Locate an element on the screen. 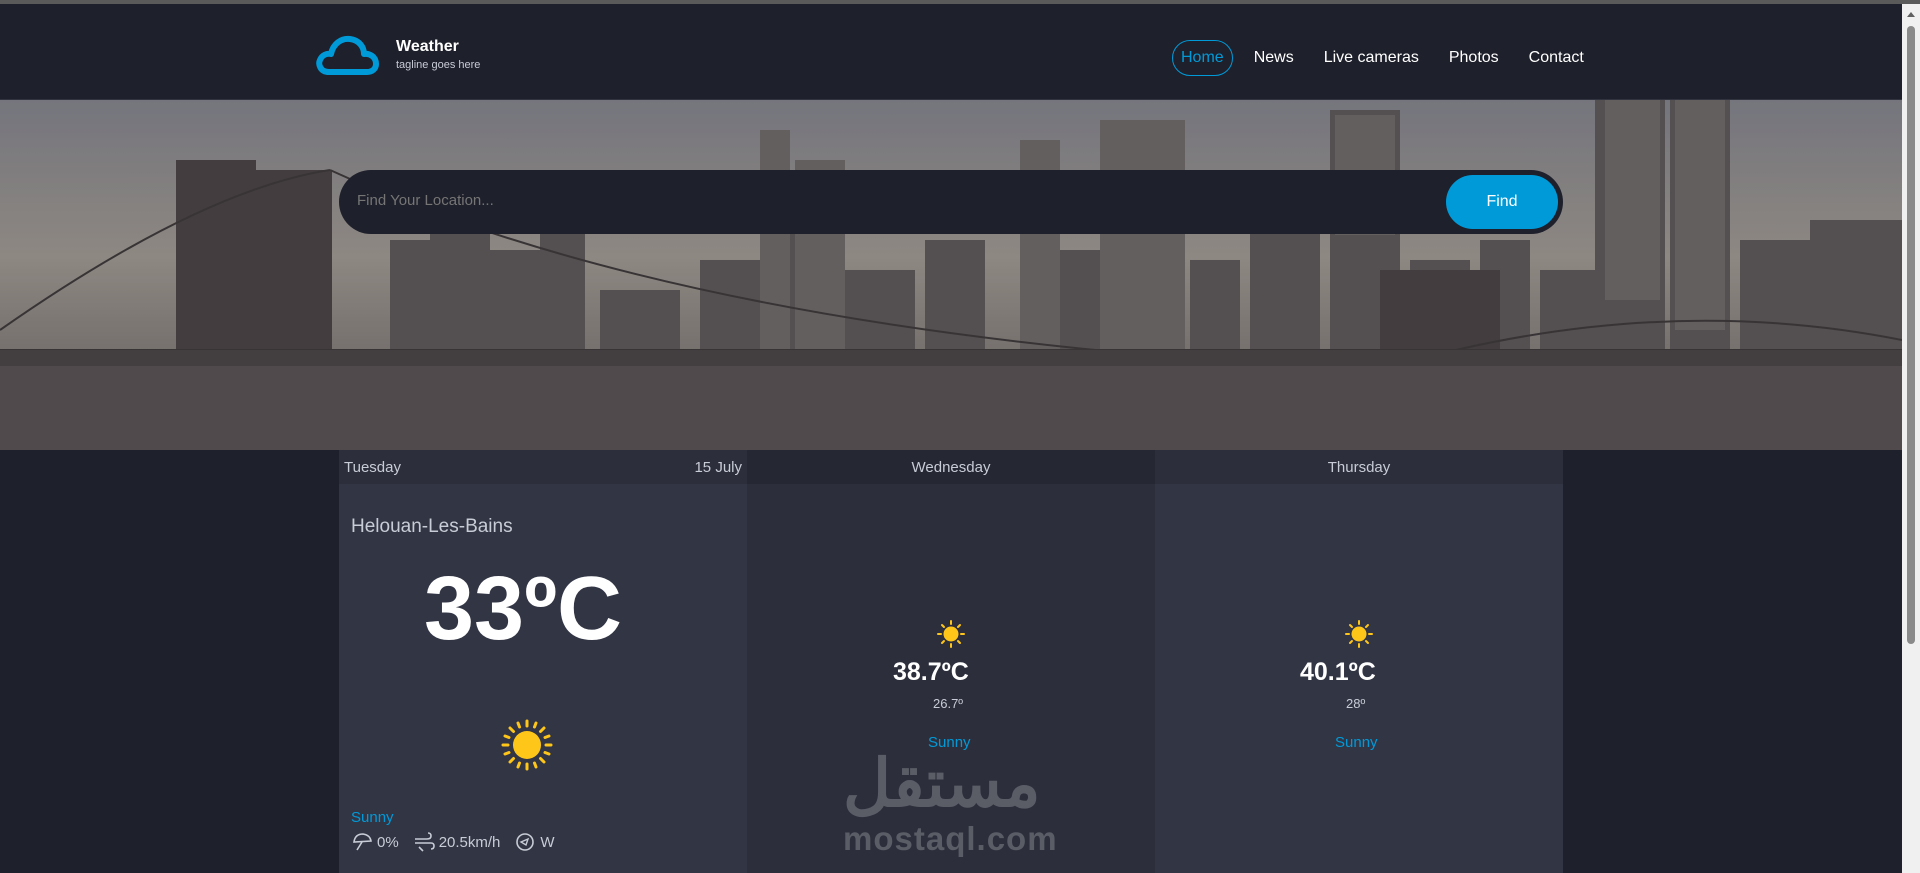  nav-home: Home is located at coordinates (1202, 58).